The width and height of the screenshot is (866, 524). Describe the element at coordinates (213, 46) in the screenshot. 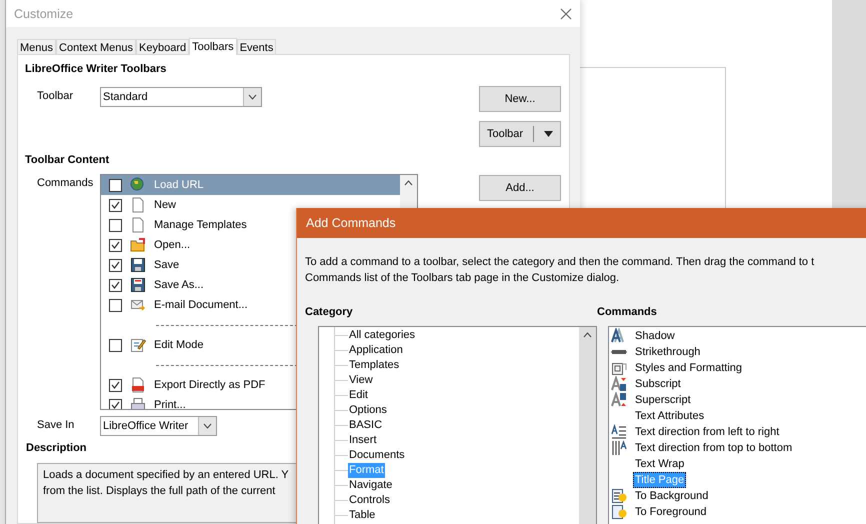

I see `tab: Toolbars` at that location.